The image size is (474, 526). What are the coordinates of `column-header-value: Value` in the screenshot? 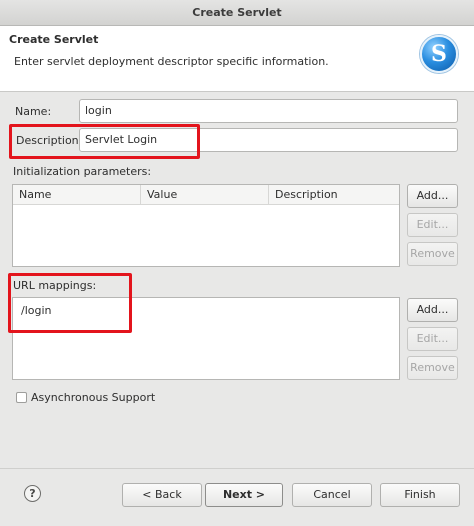 It's located at (205, 195).